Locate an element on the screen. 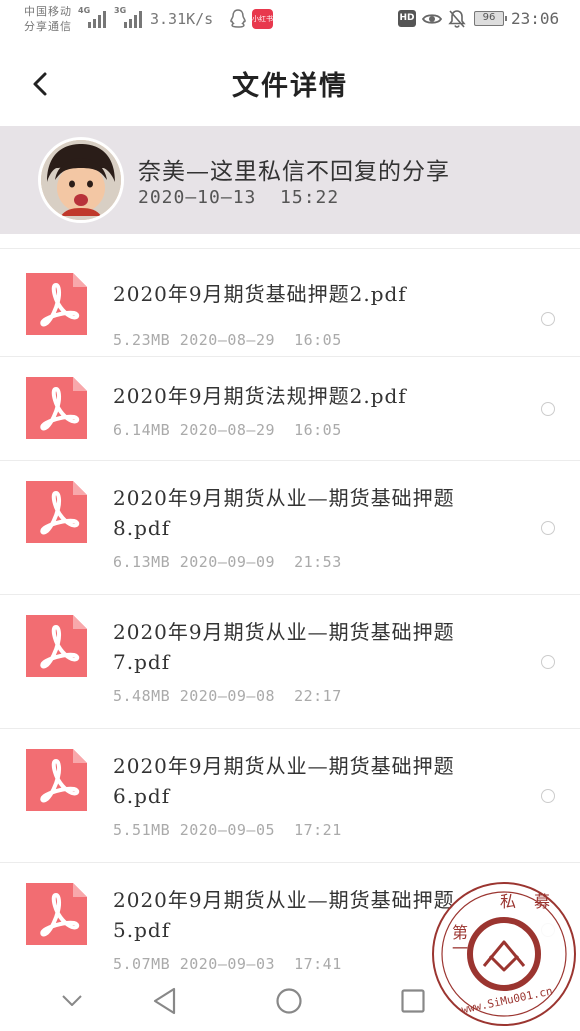  network-speed: 3.31K/s is located at coordinates (182, 19).